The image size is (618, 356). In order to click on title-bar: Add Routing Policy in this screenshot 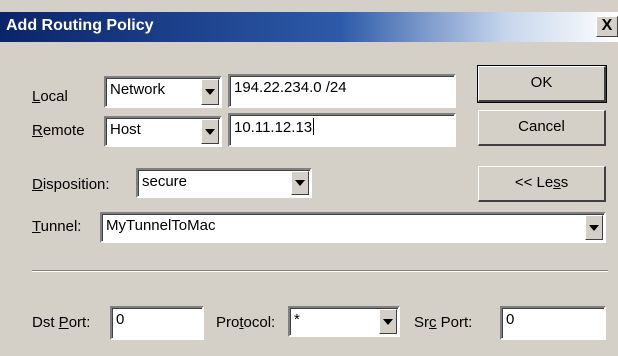, I will do `click(309, 27)`.